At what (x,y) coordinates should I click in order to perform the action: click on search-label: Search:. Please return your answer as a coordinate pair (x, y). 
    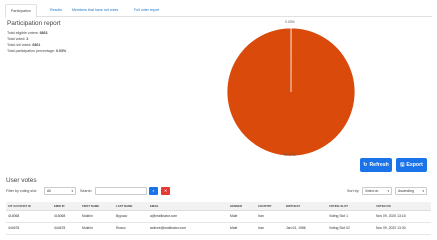
    Looking at the image, I should click on (86, 191).